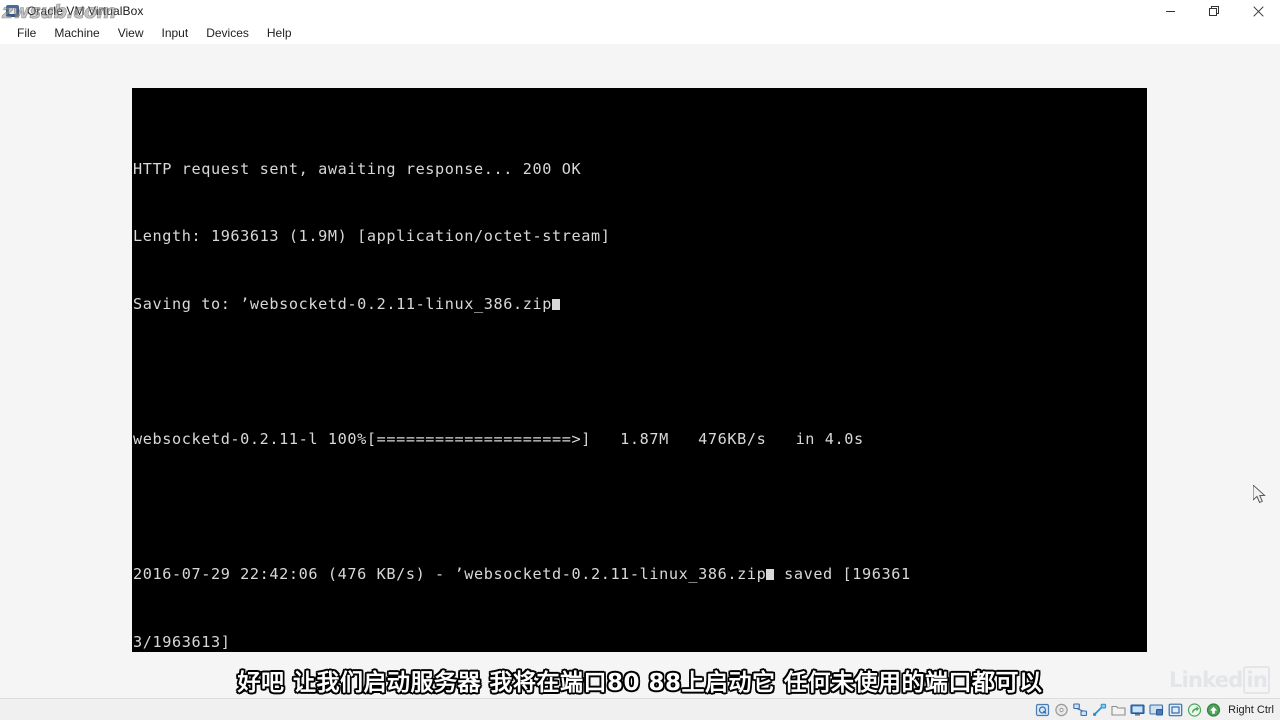 The width and height of the screenshot is (1280, 720). Describe the element at coordinates (1170, 11) in the screenshot. I see `minimize-button` at that location.